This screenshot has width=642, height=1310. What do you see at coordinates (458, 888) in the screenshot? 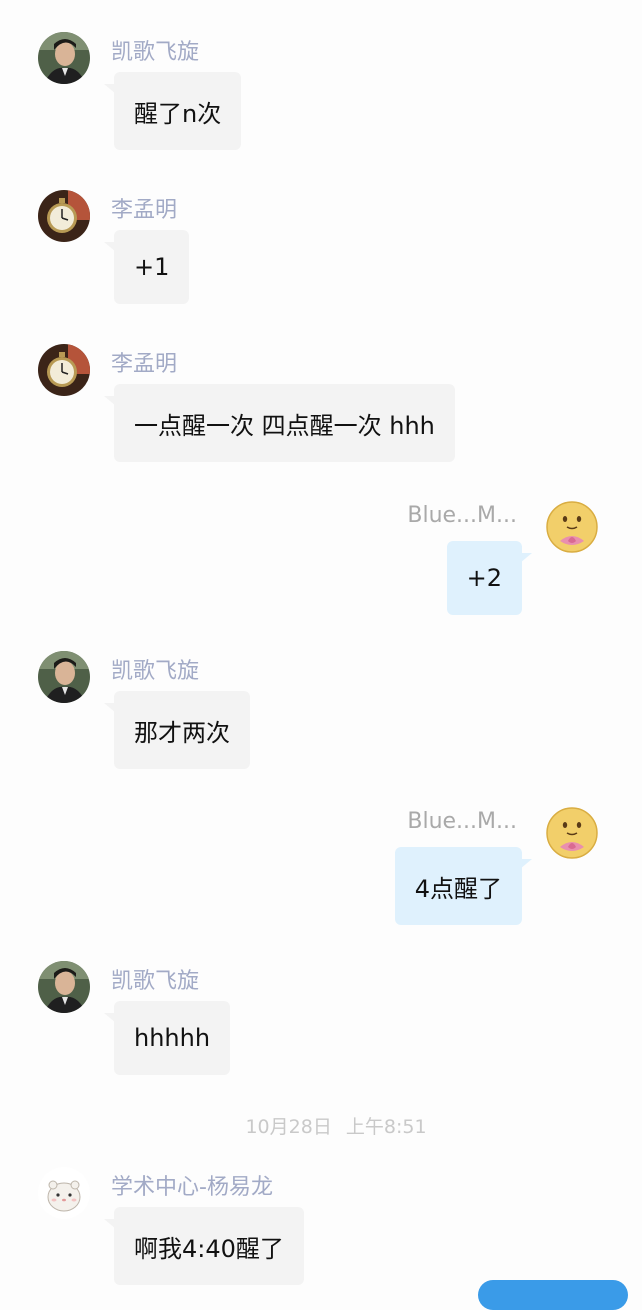
I see `message-text: 4点醒了` at bounding box center [458, 888].